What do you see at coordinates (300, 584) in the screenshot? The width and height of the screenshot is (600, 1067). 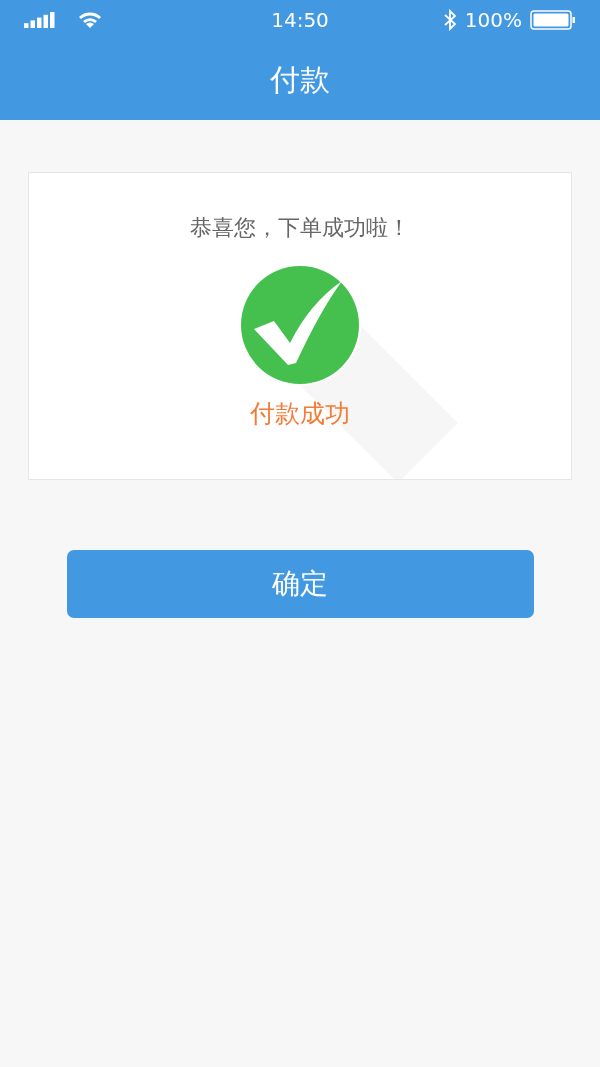 I see `confirm-button: 确定` at bounding box center [300, 584].